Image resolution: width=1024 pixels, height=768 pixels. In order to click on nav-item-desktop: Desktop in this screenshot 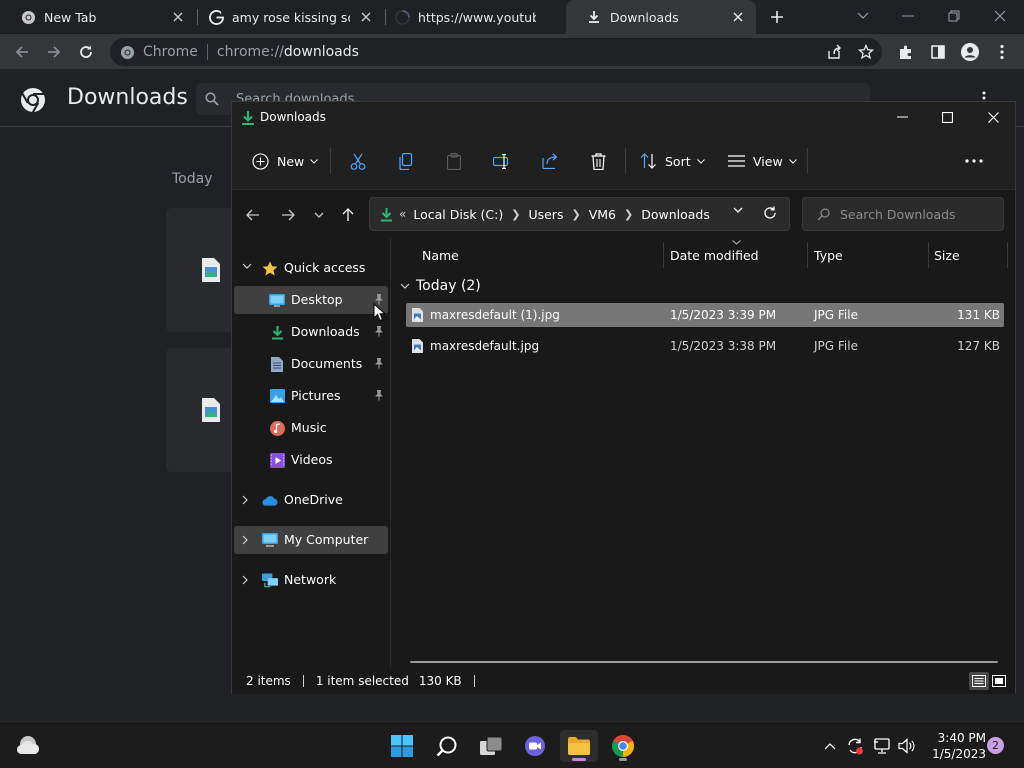, I will do `click(311, 300)`.